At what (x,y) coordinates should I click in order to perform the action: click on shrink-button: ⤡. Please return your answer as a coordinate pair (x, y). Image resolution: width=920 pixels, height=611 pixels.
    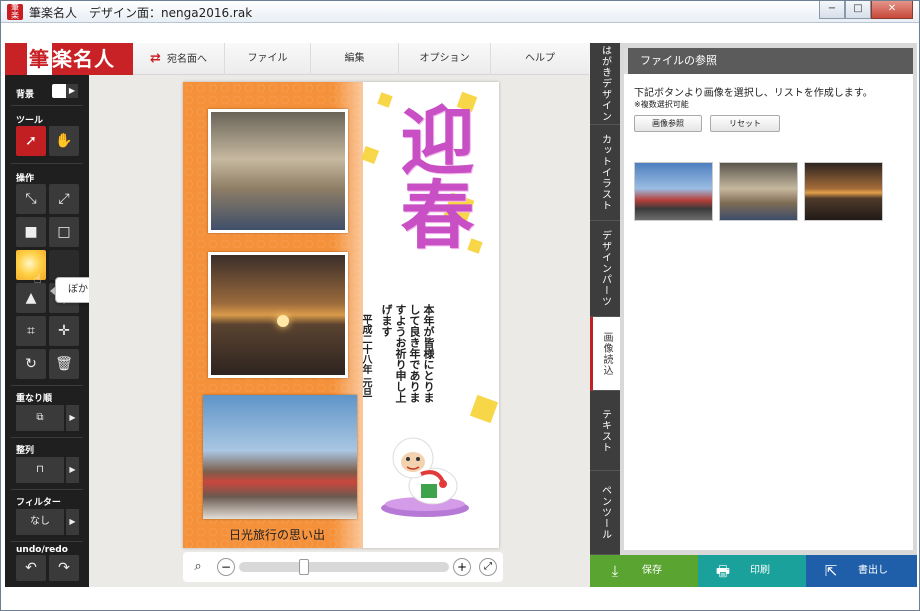
    Looking at the image, I should click on (31, 199).